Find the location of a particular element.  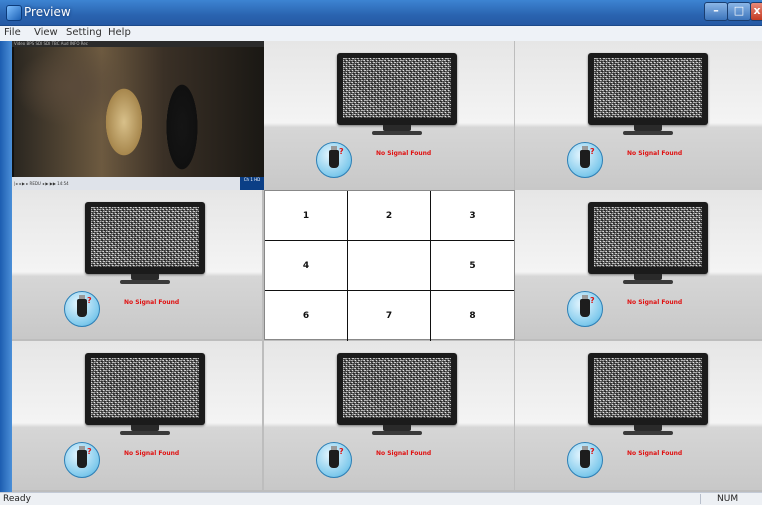

status-text: Ready is located at coordinates (17, 499).